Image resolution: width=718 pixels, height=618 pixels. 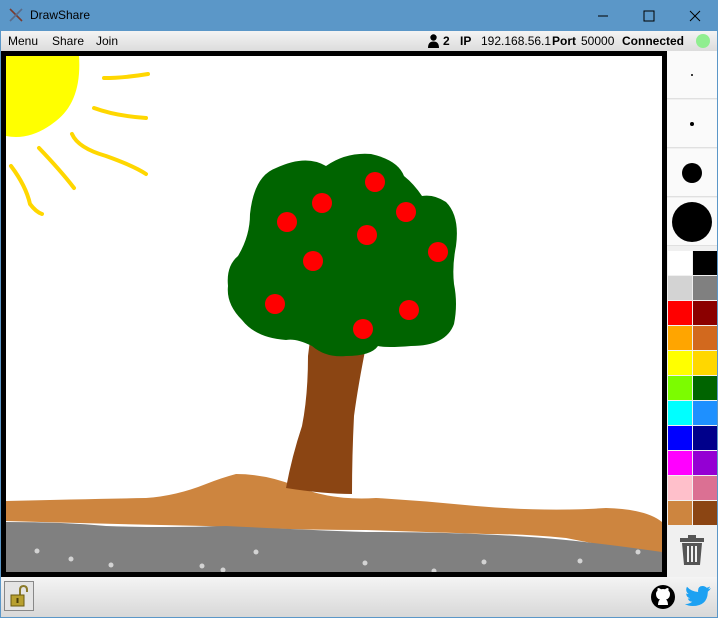 What do you see at coordinates (653, 41) in the screenshot?
I see `connection-status: Connected` at bounding box center [653, 41].